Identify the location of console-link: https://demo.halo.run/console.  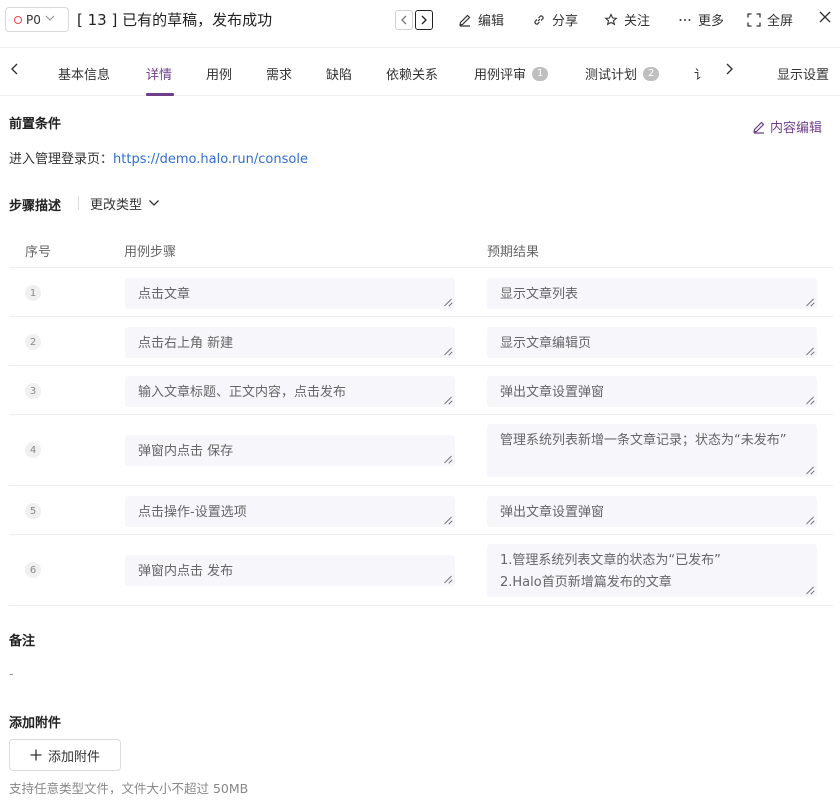
(210, 159).